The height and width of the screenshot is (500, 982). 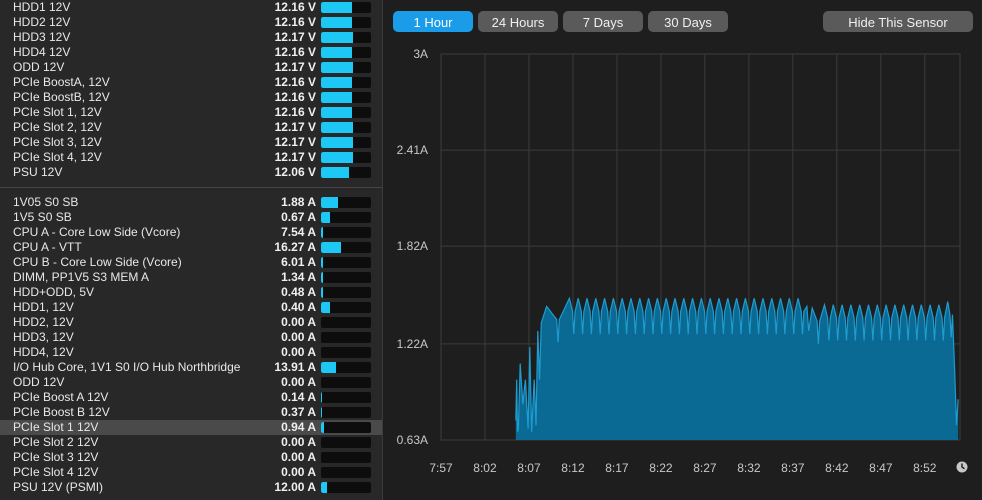 What do you see at coordinates (191, 427) in the screenshot?
I see `sensor-row: PCIe Slot 1 12V 0.94 A` at bounding box center [191, 427].